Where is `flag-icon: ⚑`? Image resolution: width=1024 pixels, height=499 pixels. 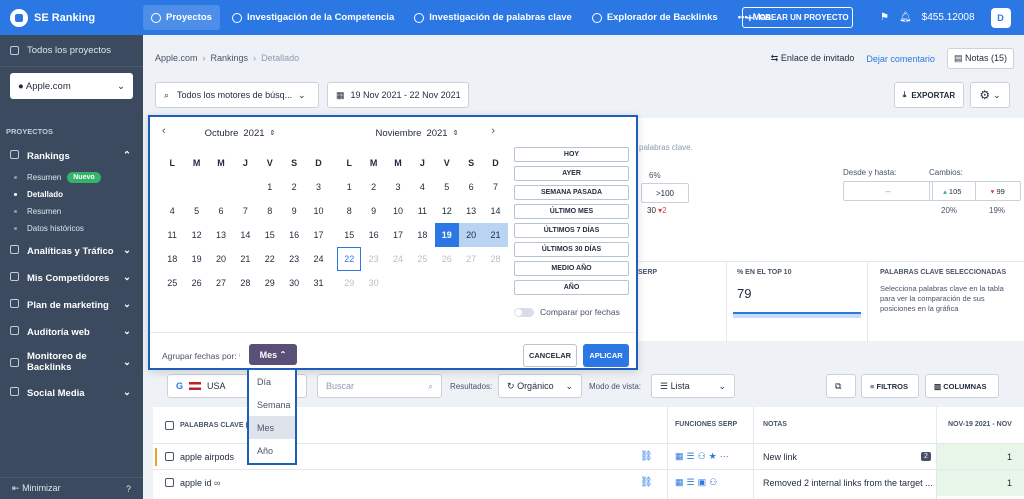 flag-icon: ⚑ is located at coordinates (884, 17).